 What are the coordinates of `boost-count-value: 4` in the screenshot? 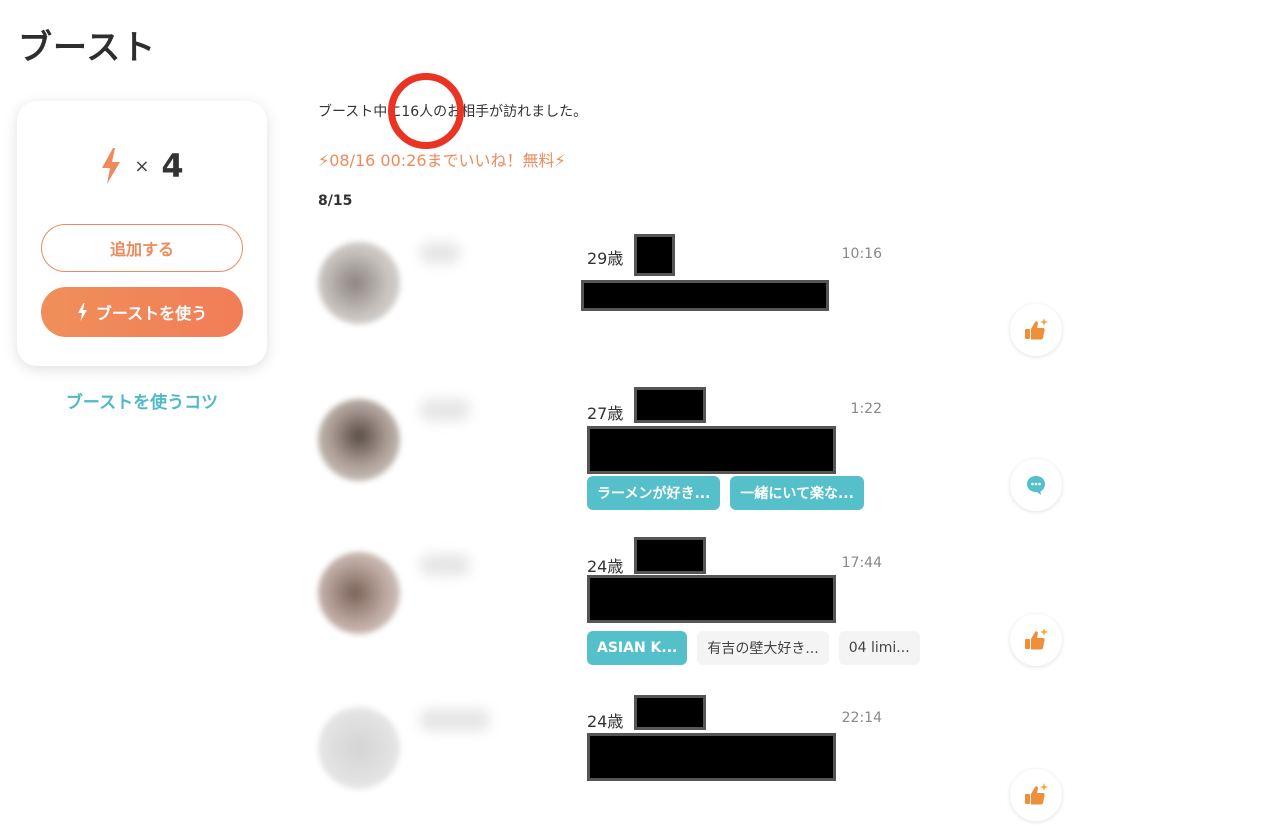 It's located at (172, 166).